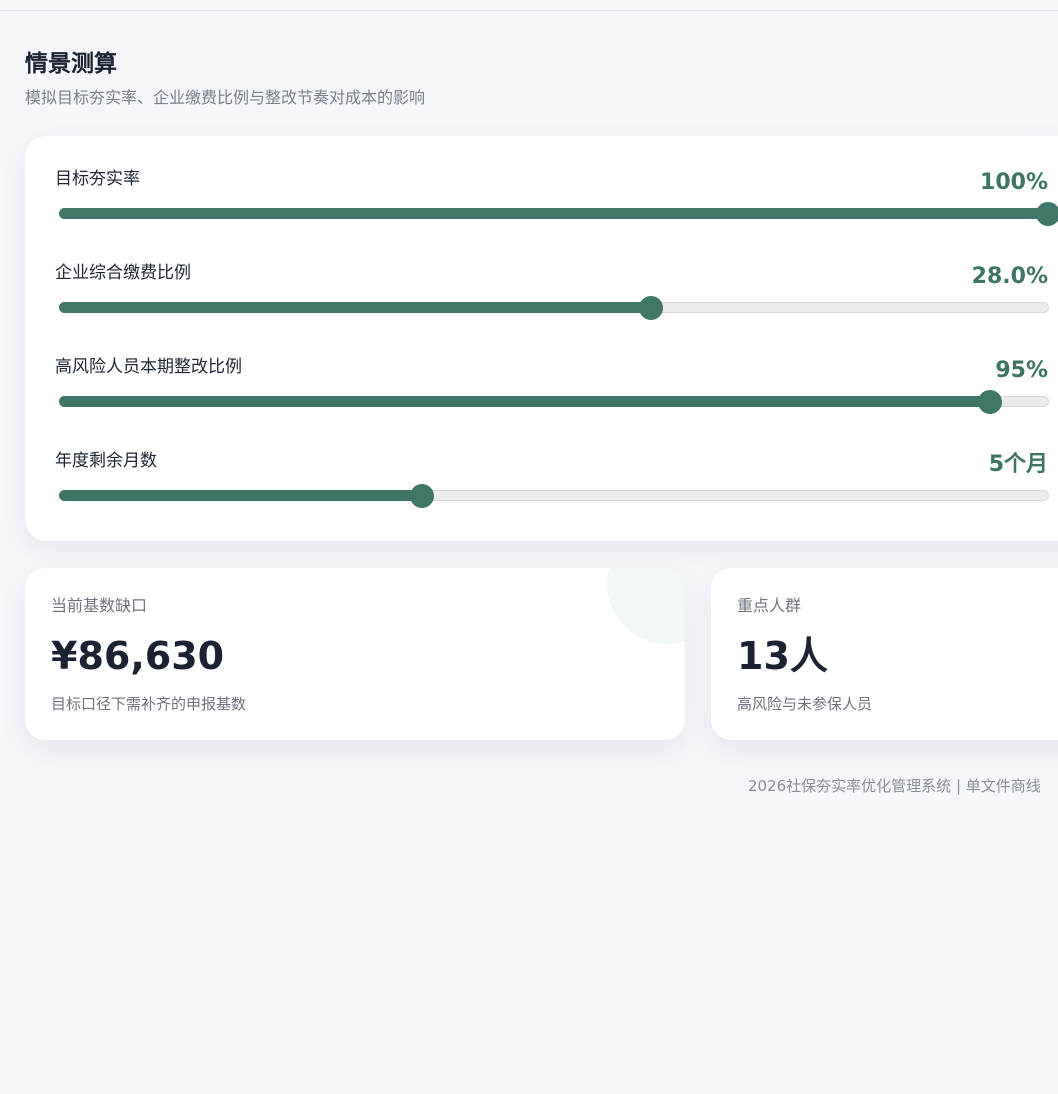 The width and height of the screenshot is (1058, 1094). I want to click on slider-value: 5个月, so click(1018, 464).